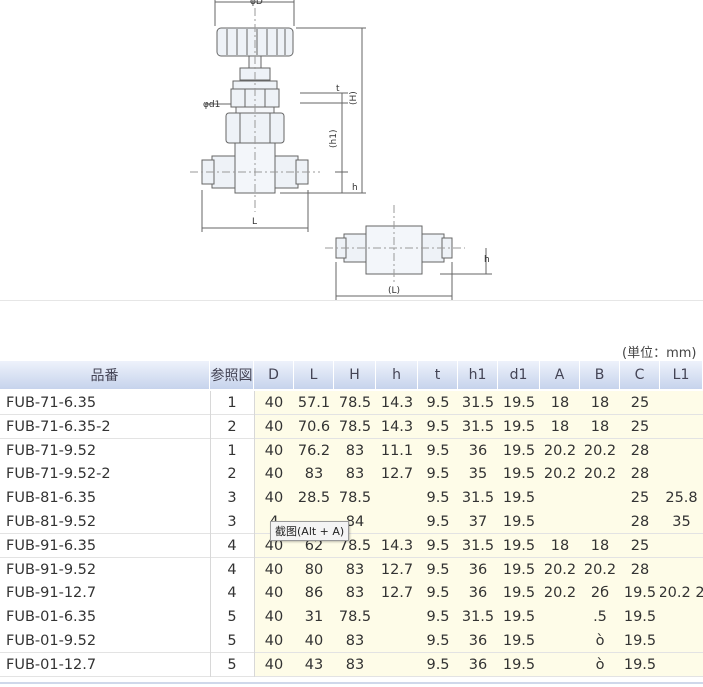 Image resolution: width=703 pixels, height=687 pixels. Describe the element at coordinates (681, 593) in the screenshot. I see `cell-L1: 20.2 2` at that location.